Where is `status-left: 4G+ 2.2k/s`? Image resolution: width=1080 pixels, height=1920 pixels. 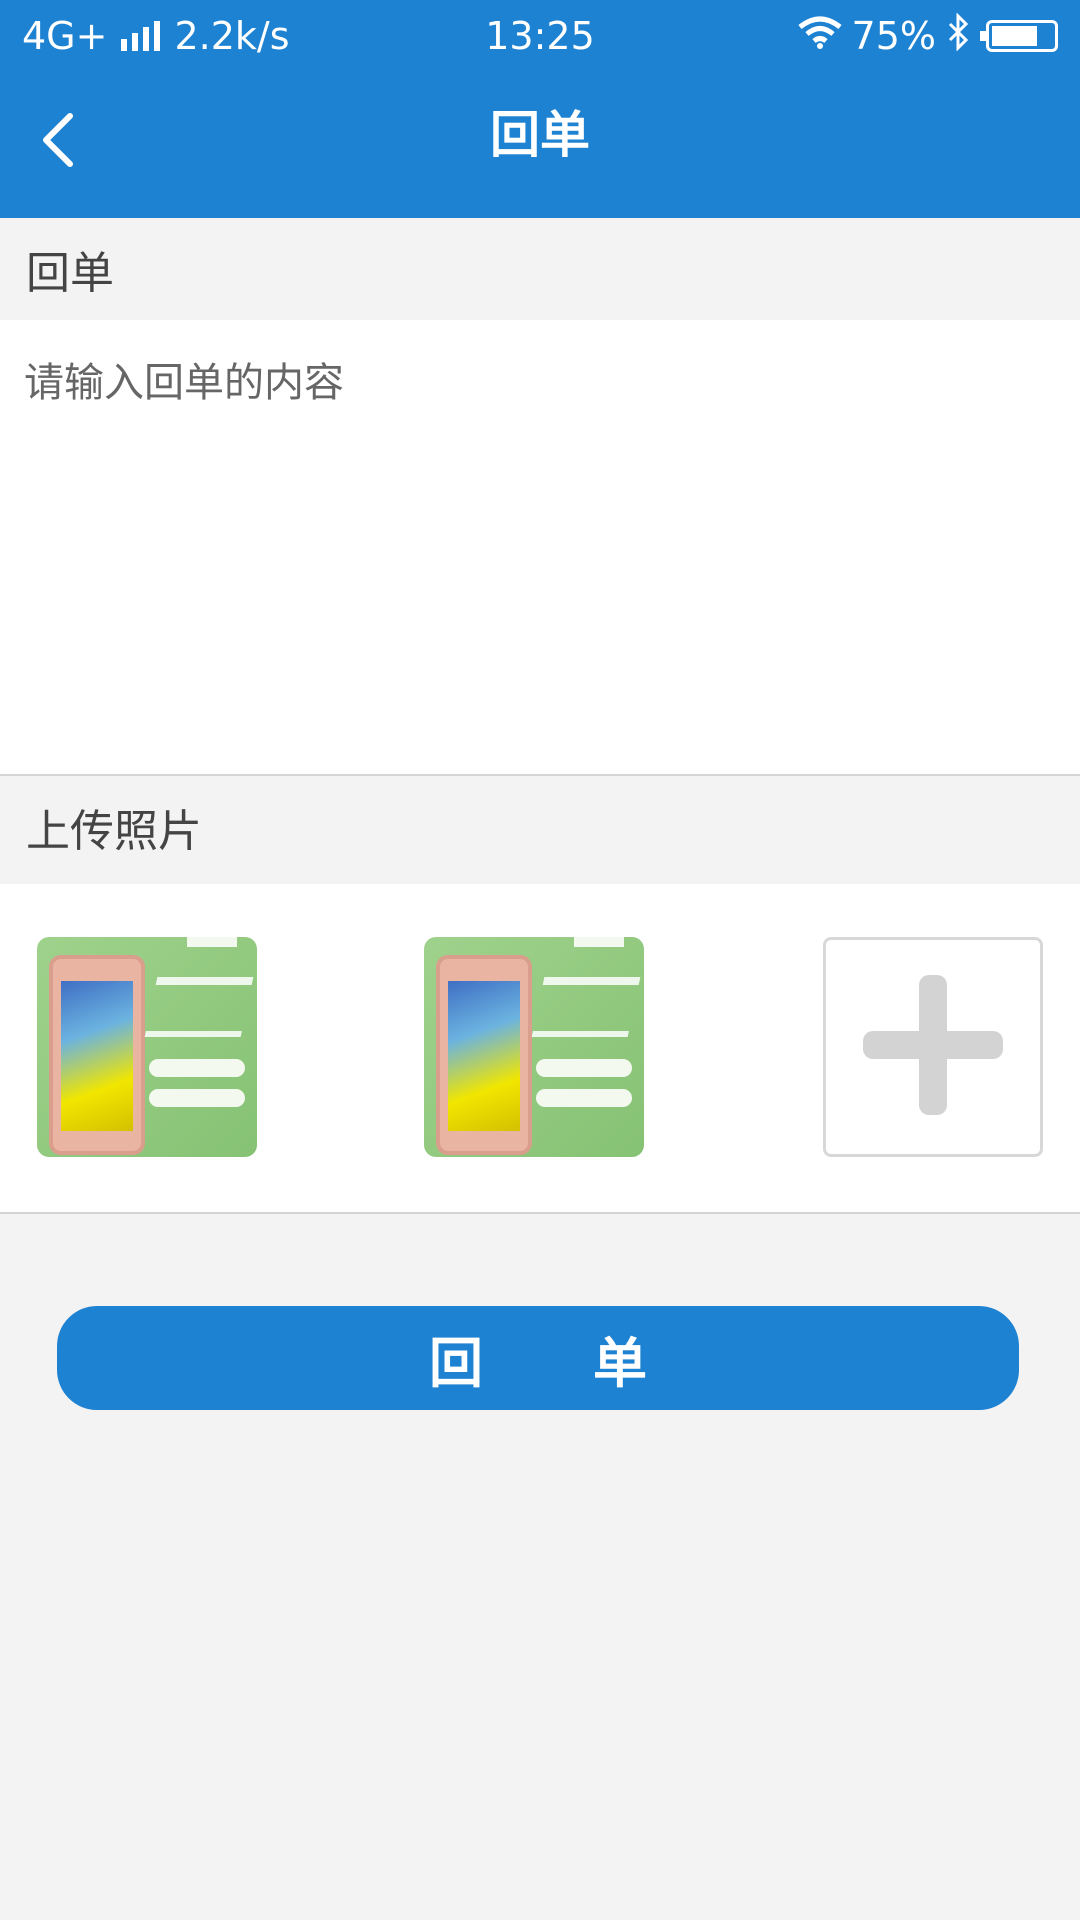
status-left: 4G+ 2.2k/s is located at coordinates (156, 36).